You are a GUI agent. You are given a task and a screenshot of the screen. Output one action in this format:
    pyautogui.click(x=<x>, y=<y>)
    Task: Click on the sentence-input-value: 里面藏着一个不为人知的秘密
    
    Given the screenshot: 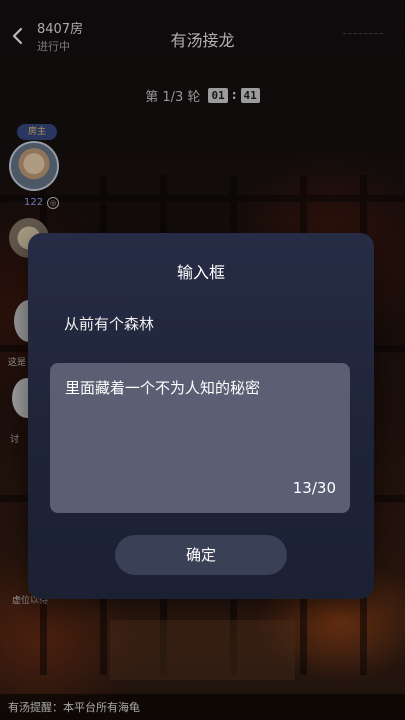 What is the action you would take?
    pyautogui.click(x=163, y=388)
    